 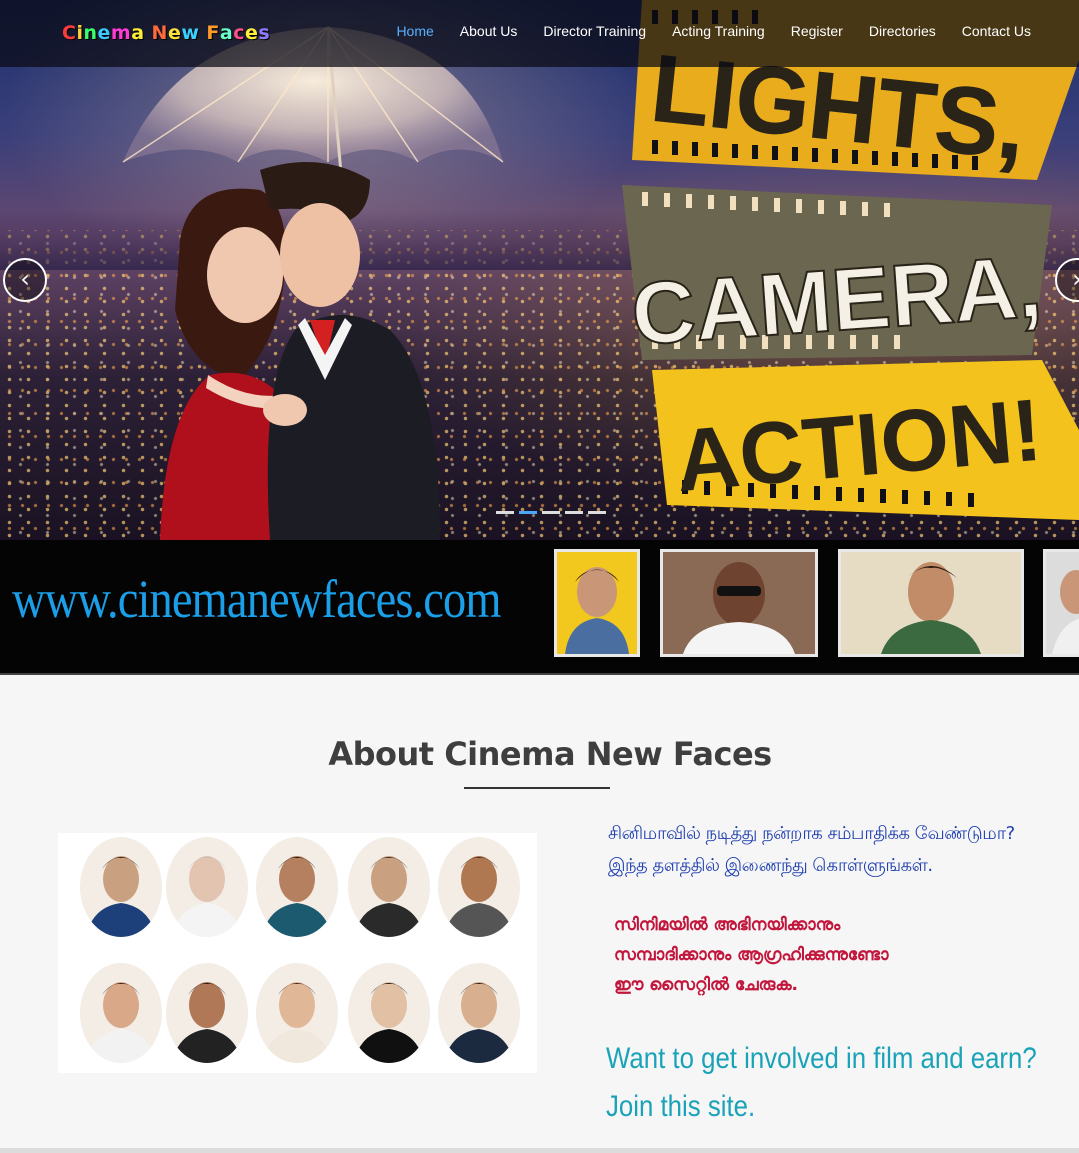 What do you see at coordinates (821, 1058) in the screenshot?
I see `english-line: Want to get involved in film and earn?` at bounding box center [821, 1058].